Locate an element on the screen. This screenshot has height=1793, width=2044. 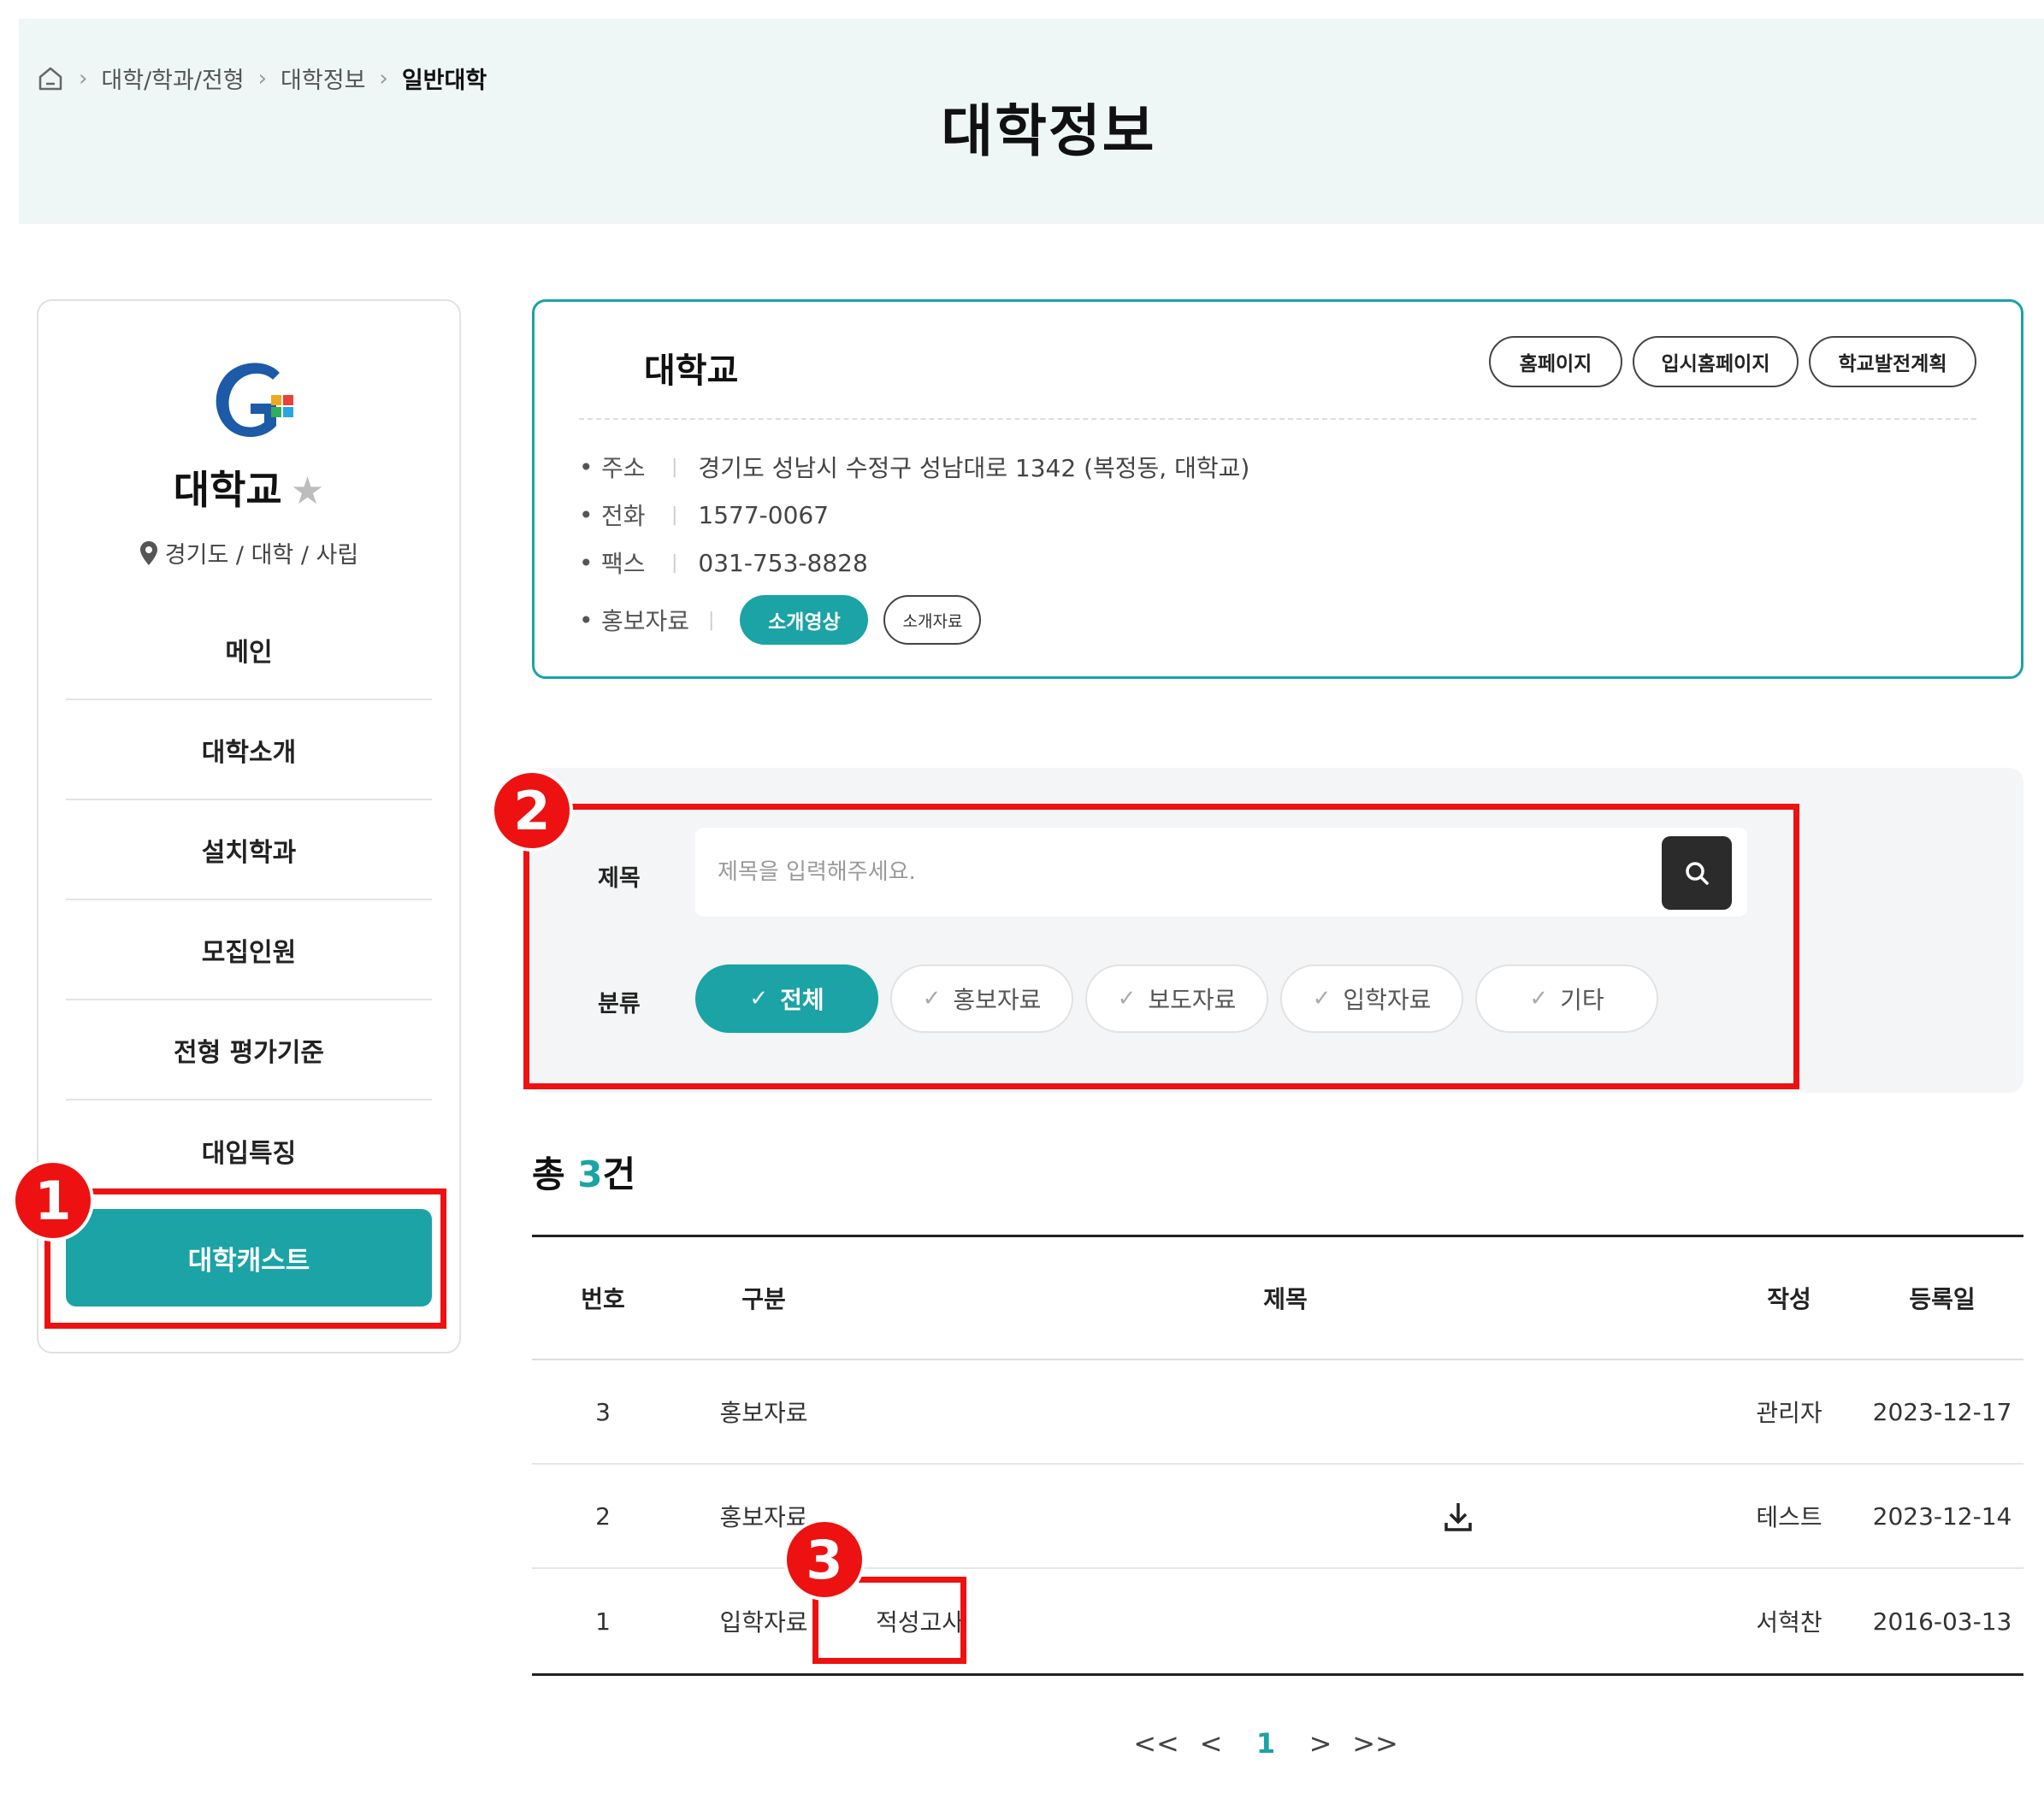
info-value: 031-753-8828 is located at coordinates (783, 562).